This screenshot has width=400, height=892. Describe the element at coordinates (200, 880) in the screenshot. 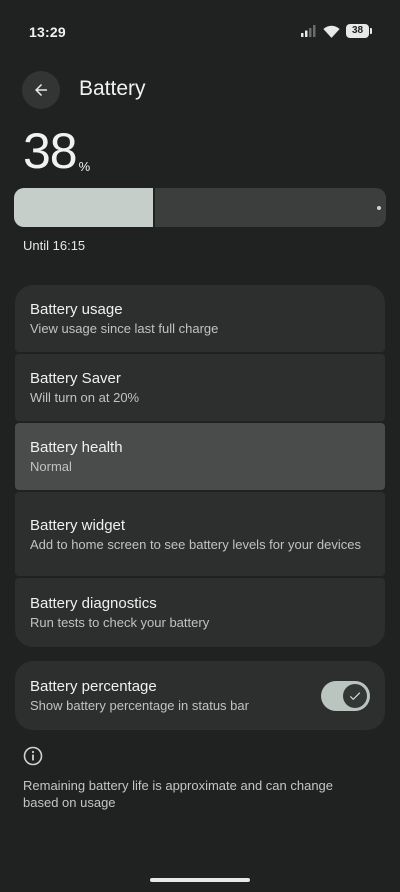

I see `home-indicator` at that location.